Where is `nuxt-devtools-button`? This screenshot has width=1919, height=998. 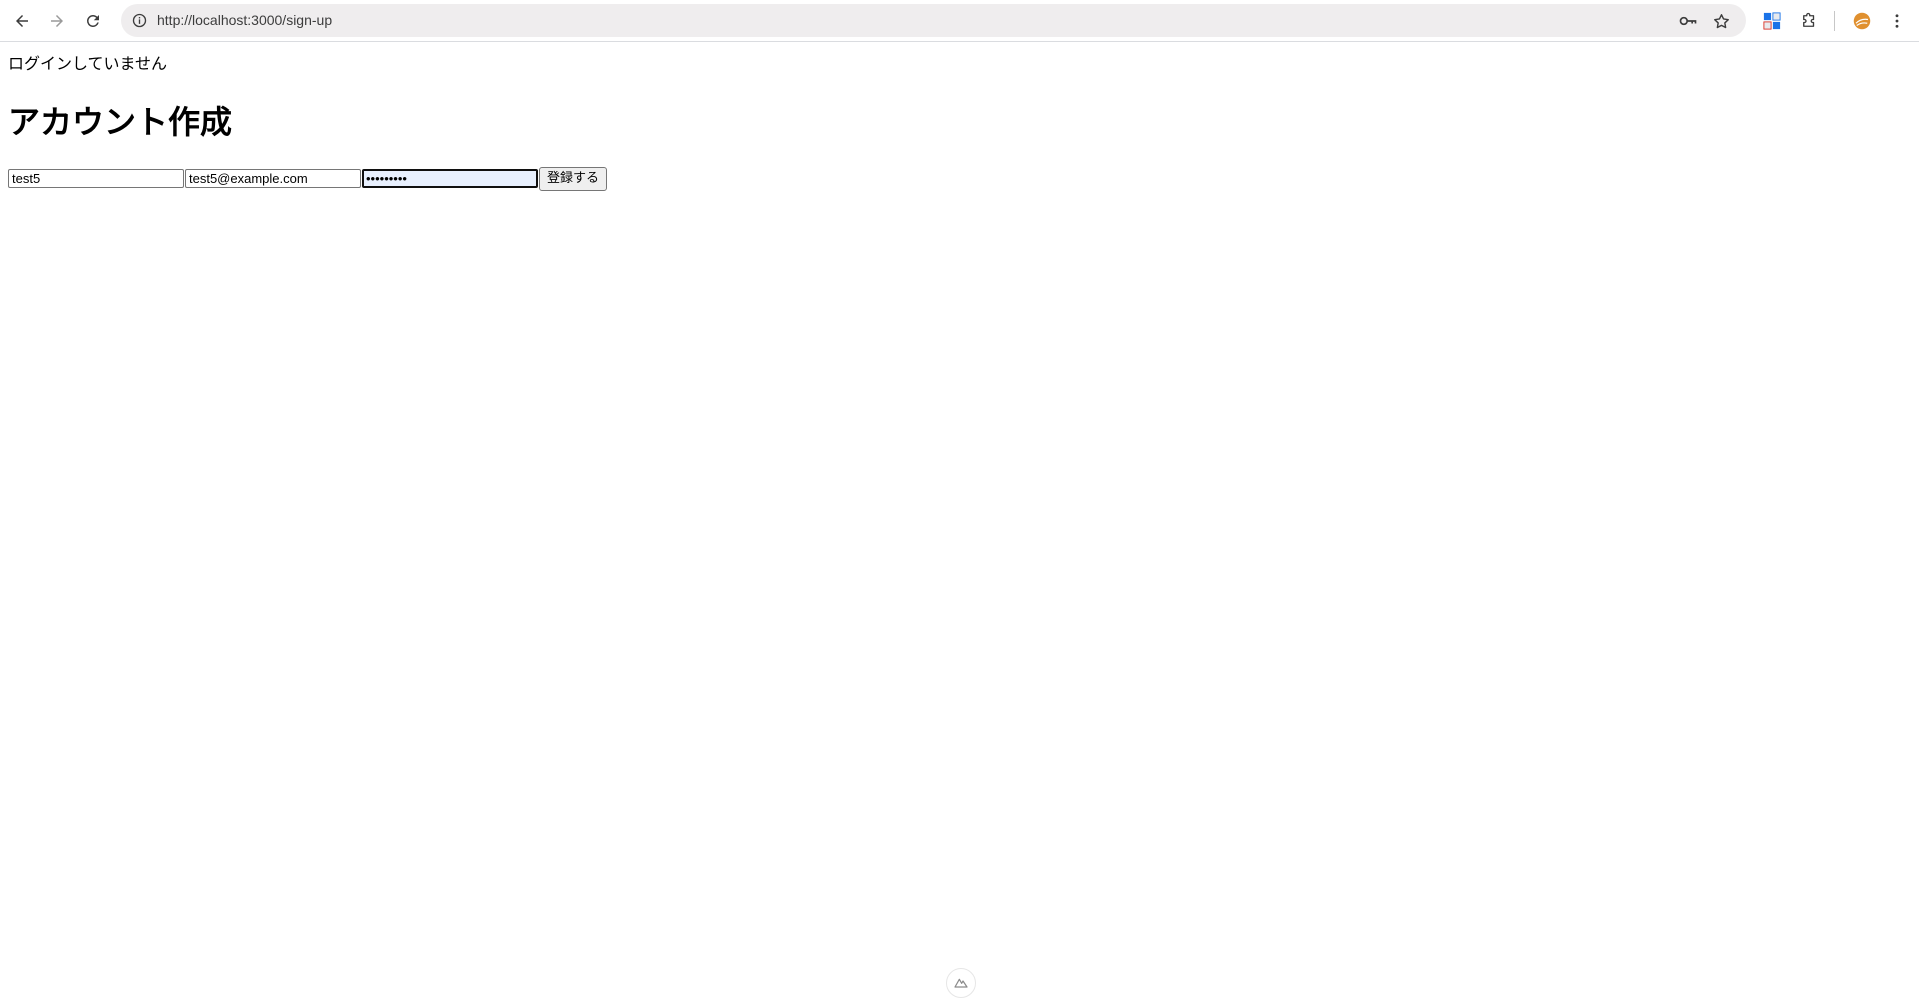
nuxt-devtools-button is located at coordinates (961, 983).